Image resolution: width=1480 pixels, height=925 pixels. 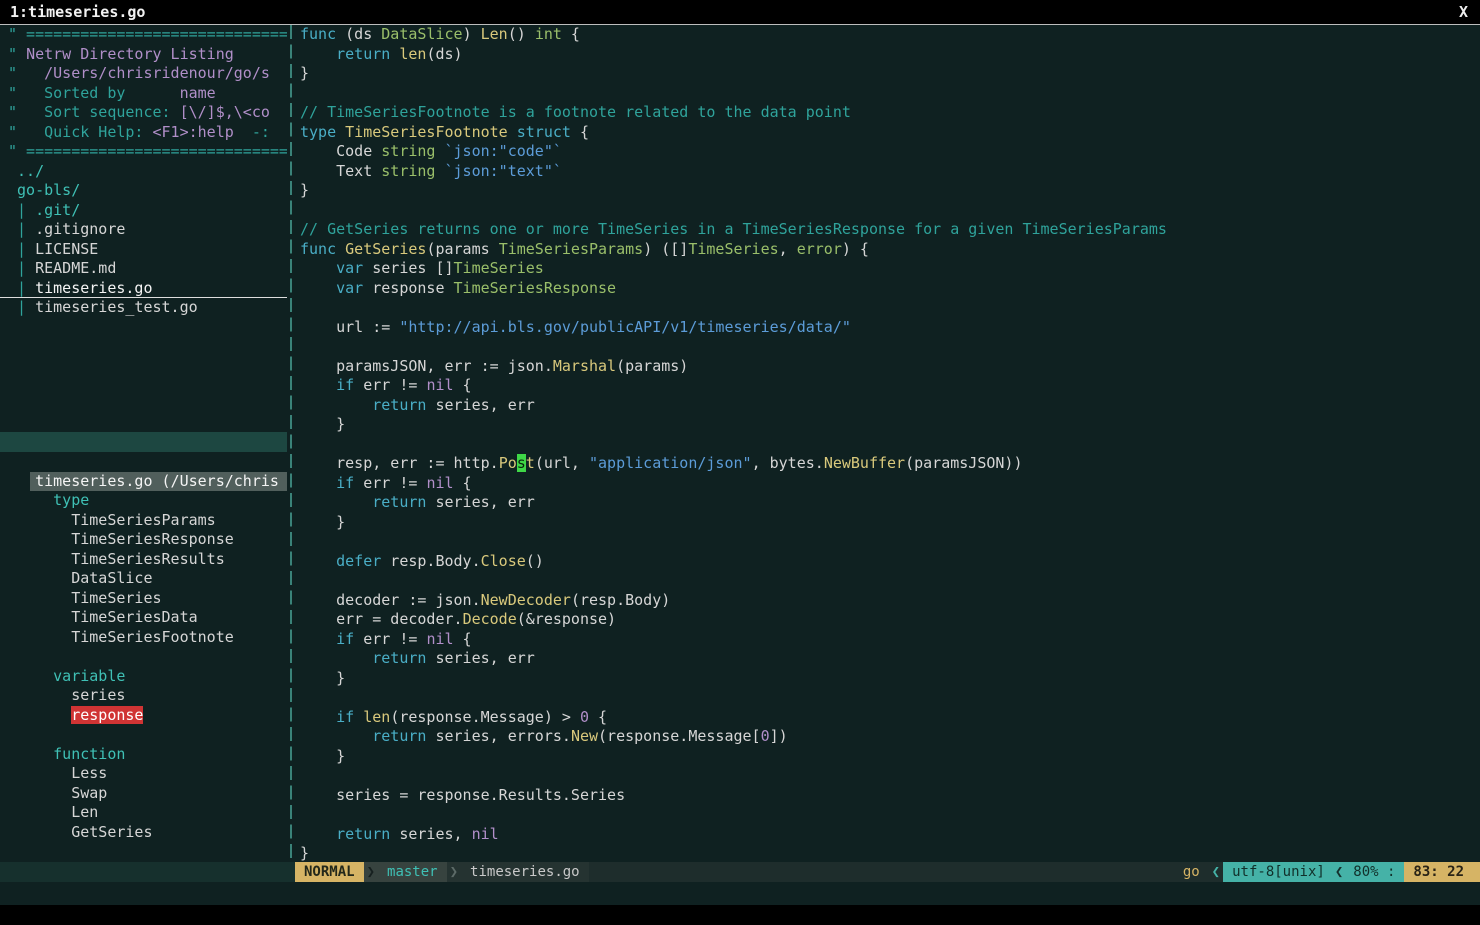 What do you see at coordinates (143, 755) in the screenshot?
I see `tagbar-line: function` at bounding box center [143, 755].